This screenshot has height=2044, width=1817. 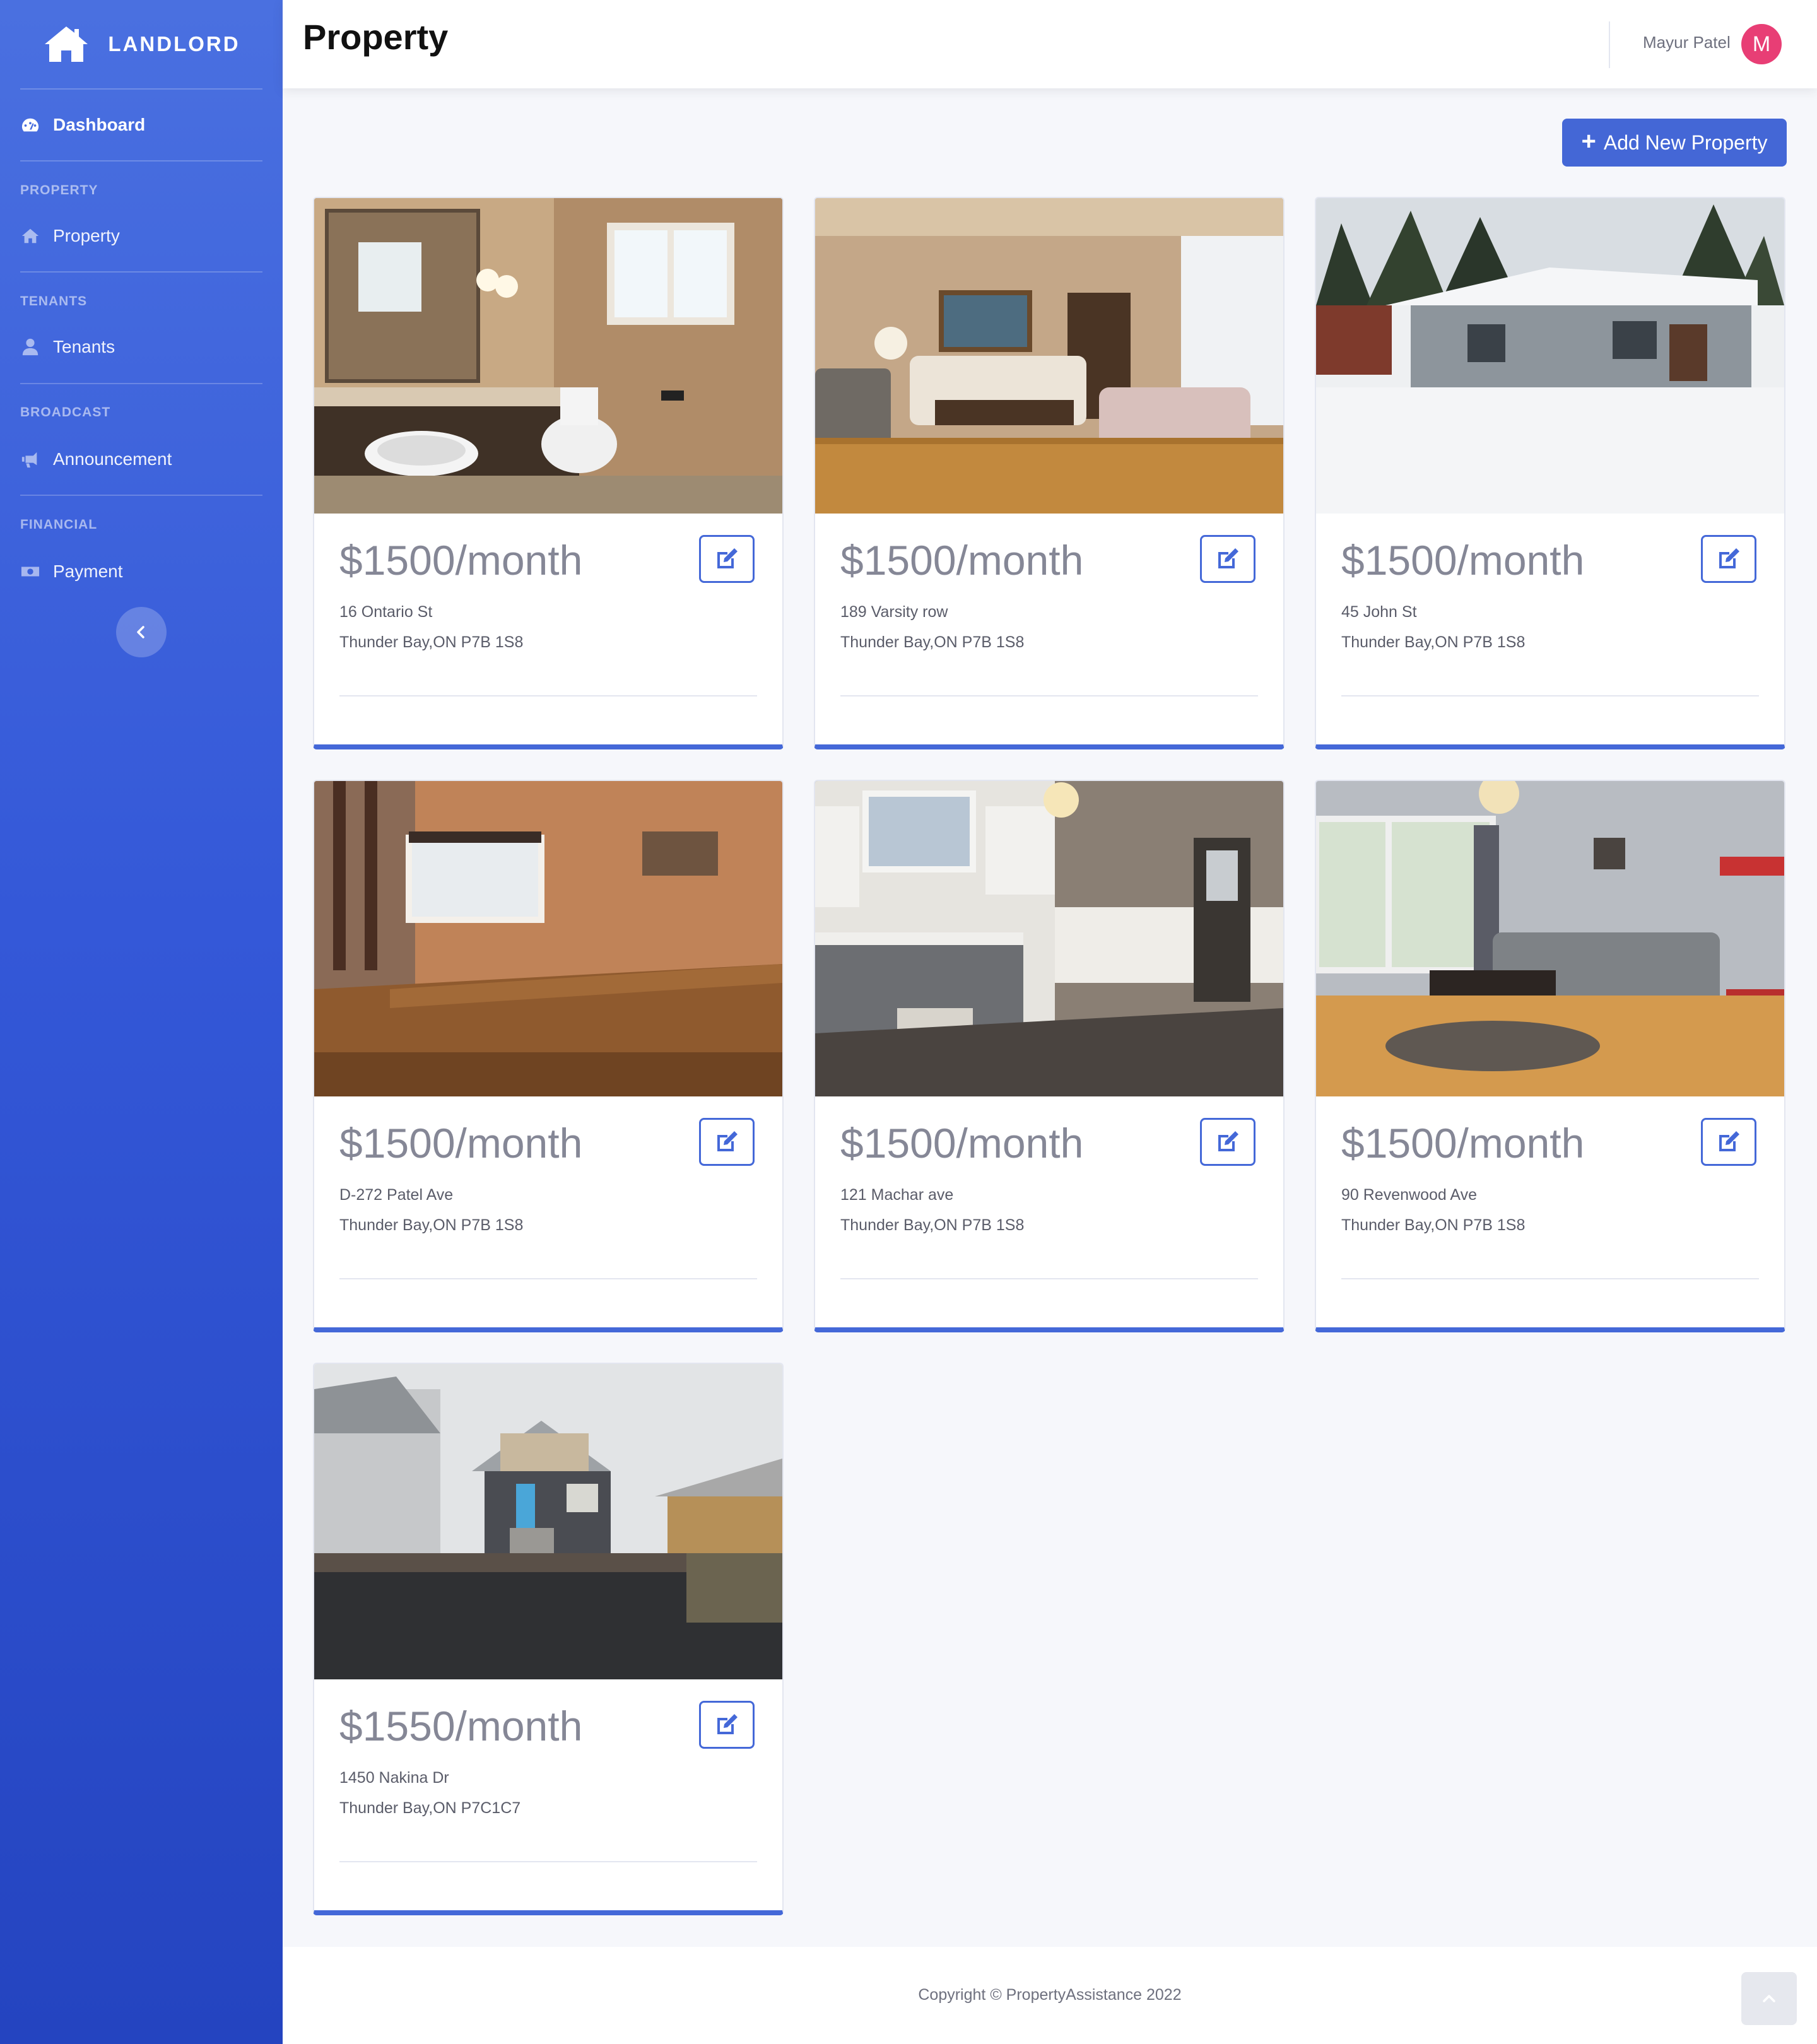 What do you see at coordinates (30, 347) in the screenshot?
I see `user-icon` at bounding box center [30, 347].